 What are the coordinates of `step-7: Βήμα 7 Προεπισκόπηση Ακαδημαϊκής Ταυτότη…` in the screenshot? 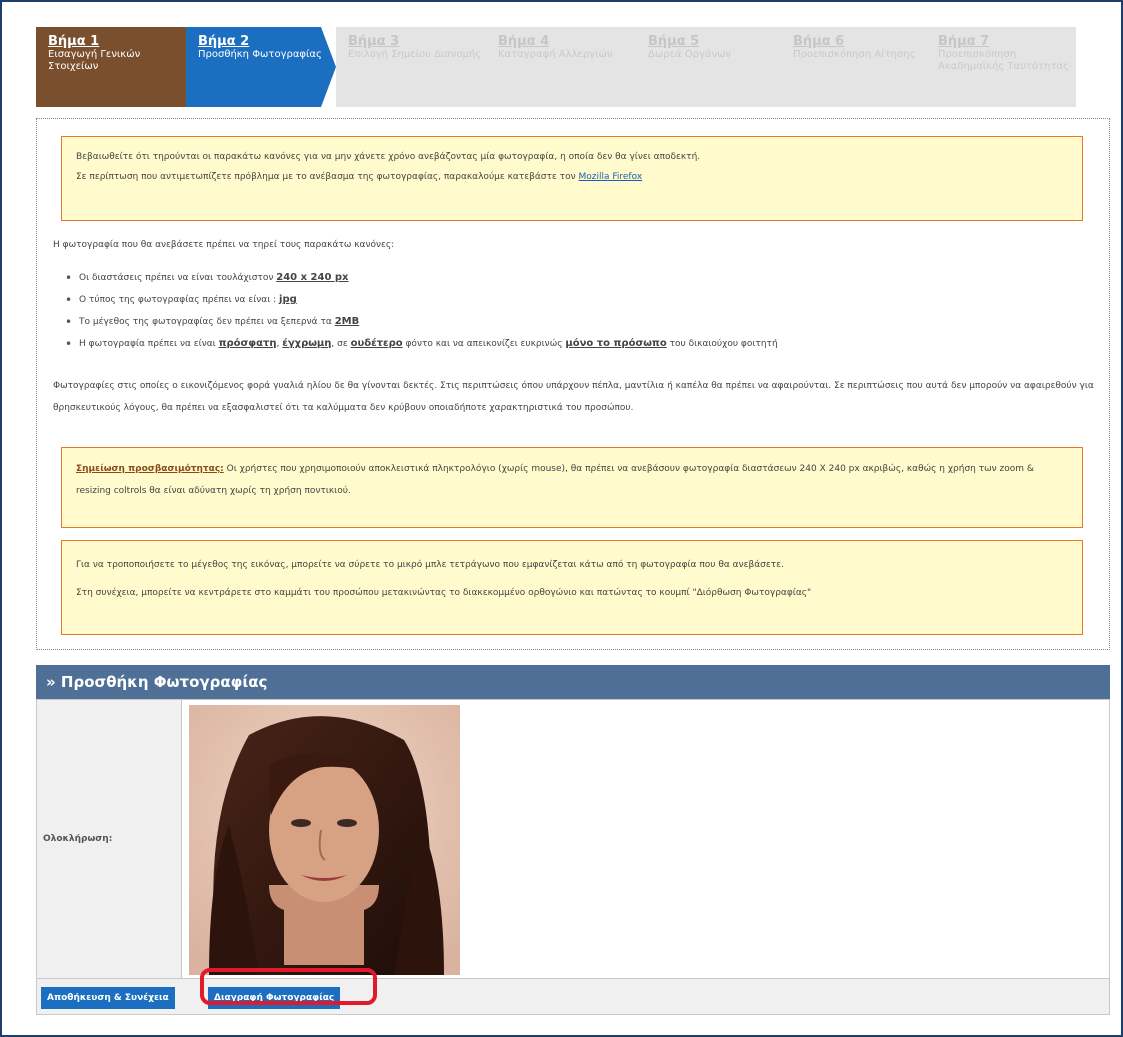 It's located at (1001, 67).